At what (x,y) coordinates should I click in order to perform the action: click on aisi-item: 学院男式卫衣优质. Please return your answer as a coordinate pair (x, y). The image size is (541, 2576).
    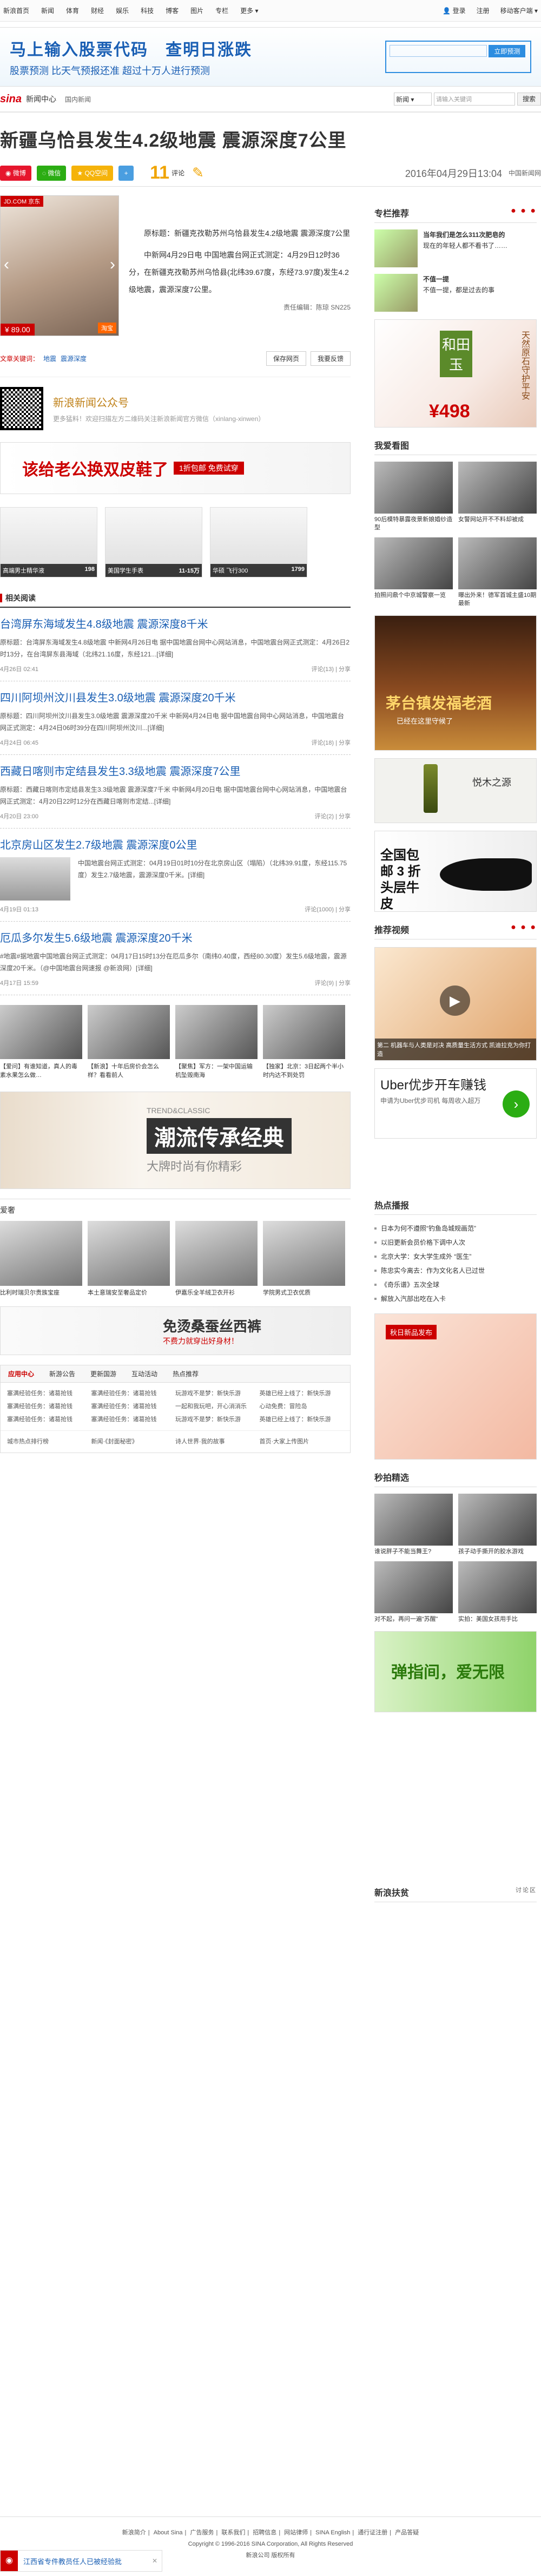
    Looking at the image, I should click on (304, 1259).